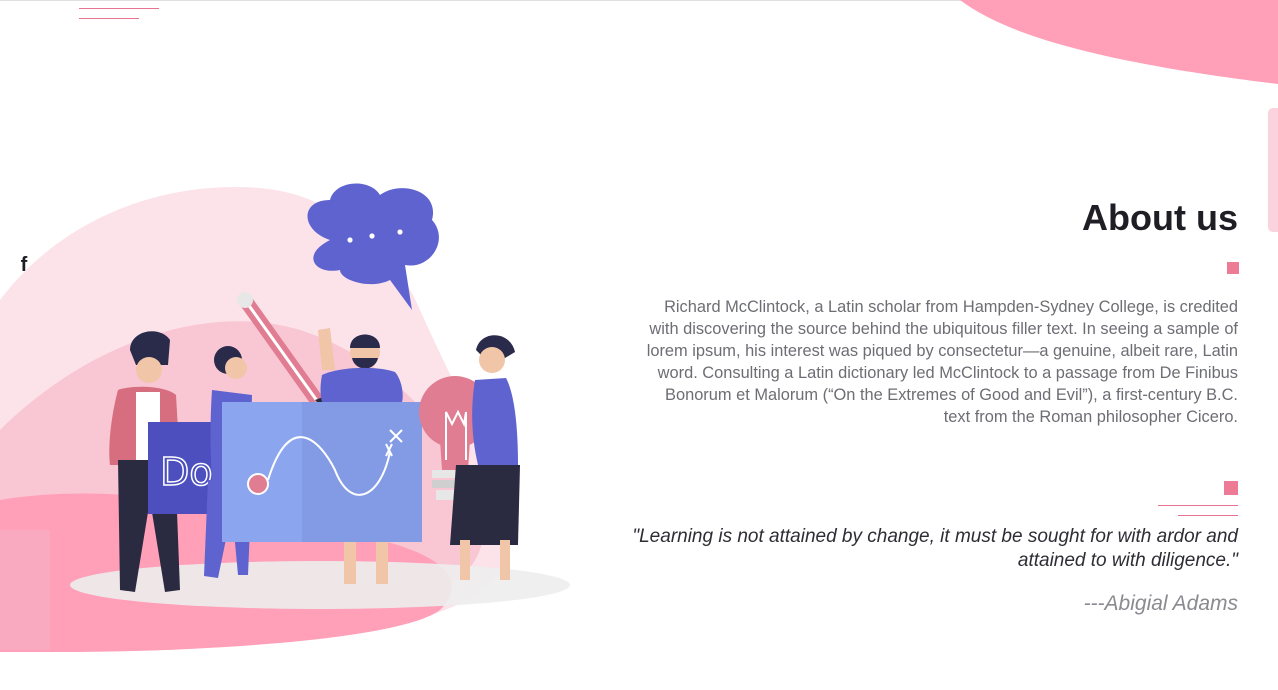  What do you see at coordinates (1119, 42) in the screenshot?
I see `decorative-top-blob` at bounding box center [1119, 42].